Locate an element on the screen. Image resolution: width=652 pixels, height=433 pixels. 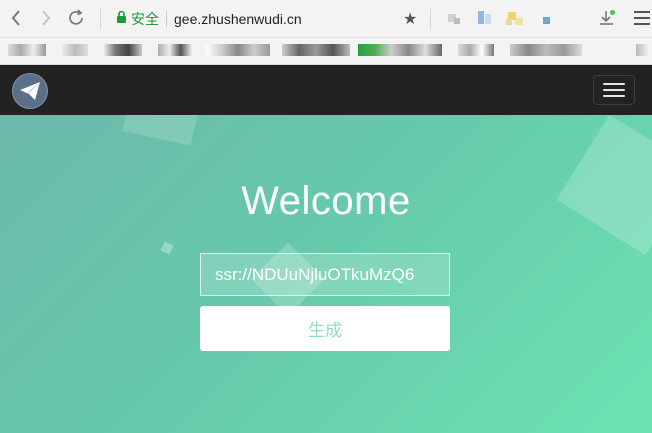
ssr-input is located at coordinates (325, 274).